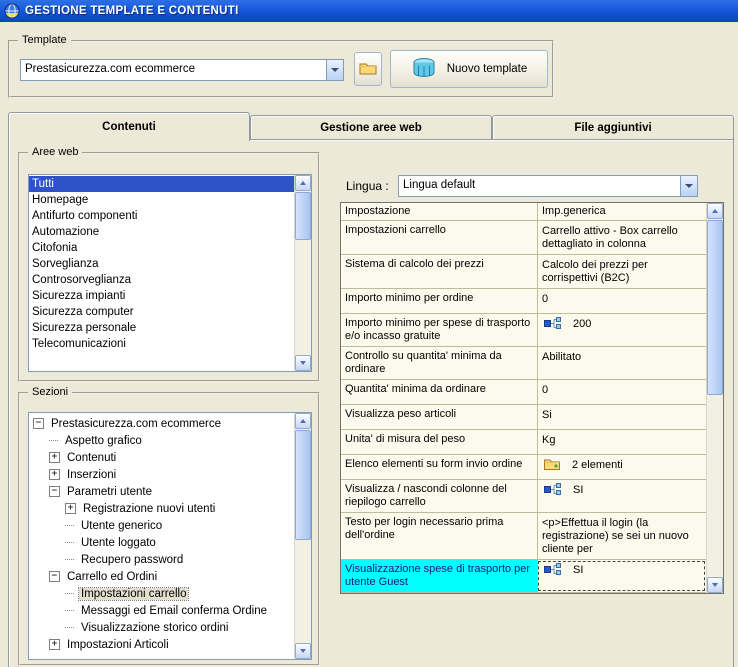 The image size is (738, 667). Describe the element at coordinates (161, 576) in the screenshot. I see `tree-node: − Carrello ed Ordini` at that location.